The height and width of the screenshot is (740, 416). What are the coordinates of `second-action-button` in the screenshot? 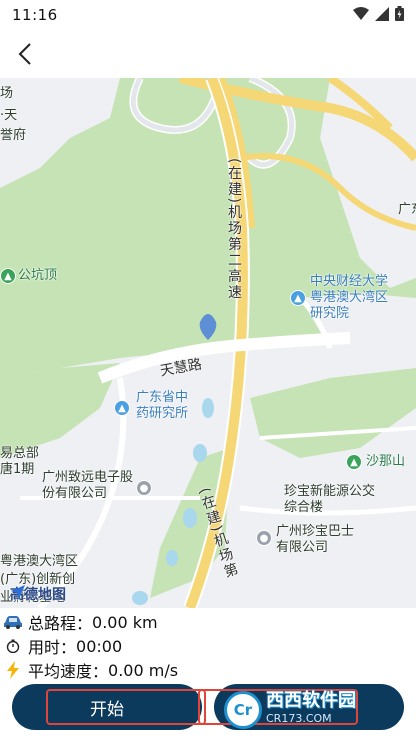 It's located at (301, 707).